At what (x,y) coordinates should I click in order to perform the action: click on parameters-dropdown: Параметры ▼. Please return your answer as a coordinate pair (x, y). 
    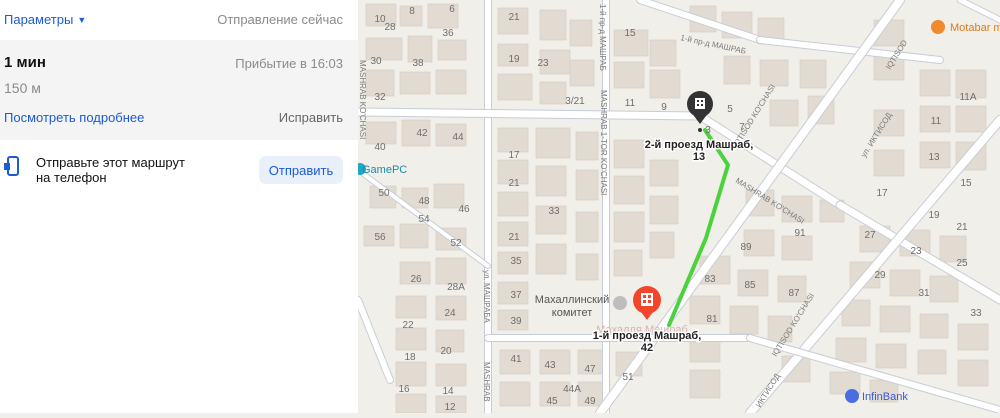
    Looking at the image, I should click on (45, 19).